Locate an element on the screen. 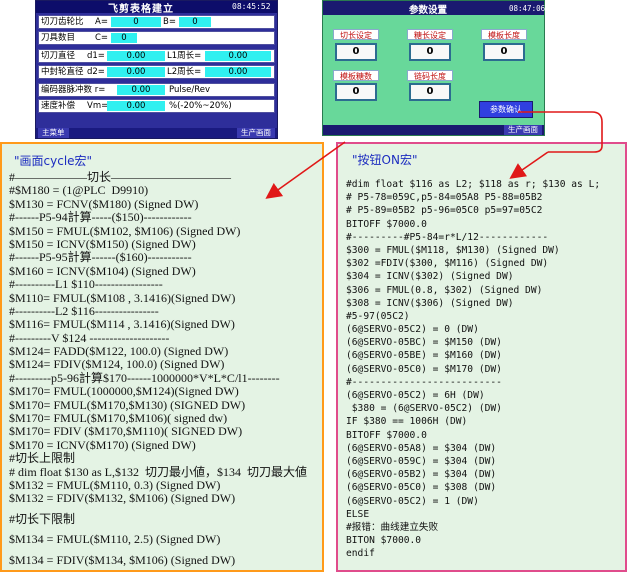  cycle-macro-code-line: #切长下限制 is located at coordinates (42, 518).